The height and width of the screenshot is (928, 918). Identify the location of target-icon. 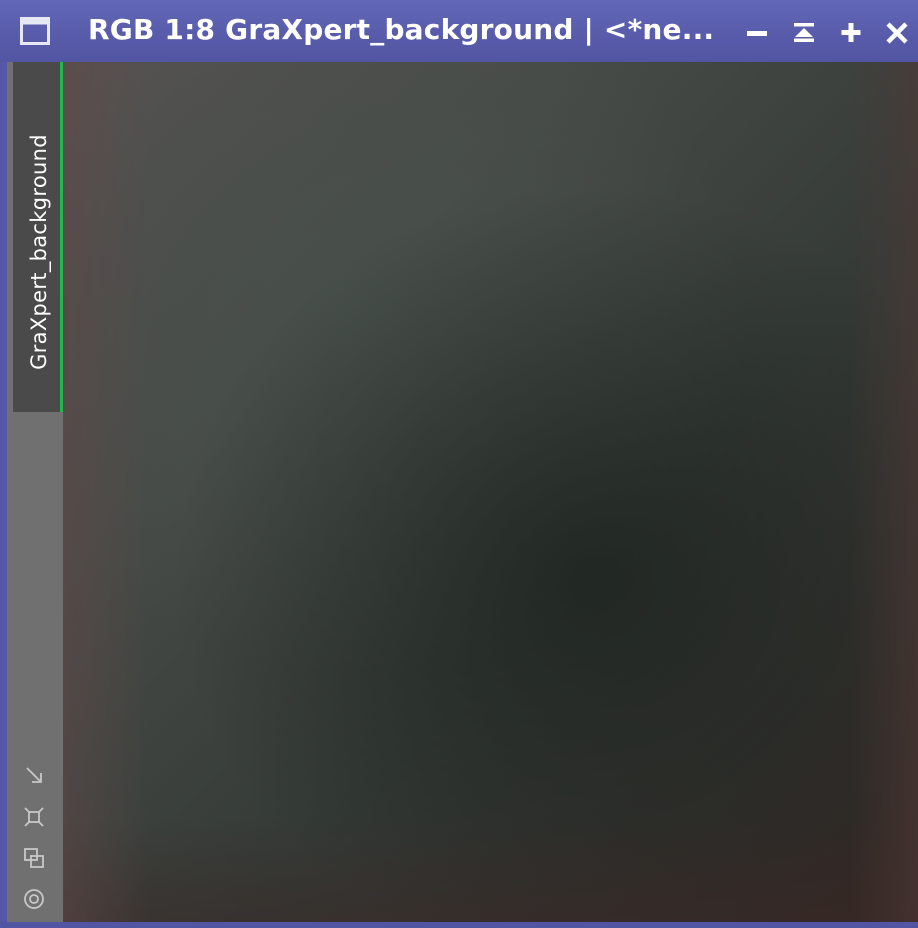
(34, 899).